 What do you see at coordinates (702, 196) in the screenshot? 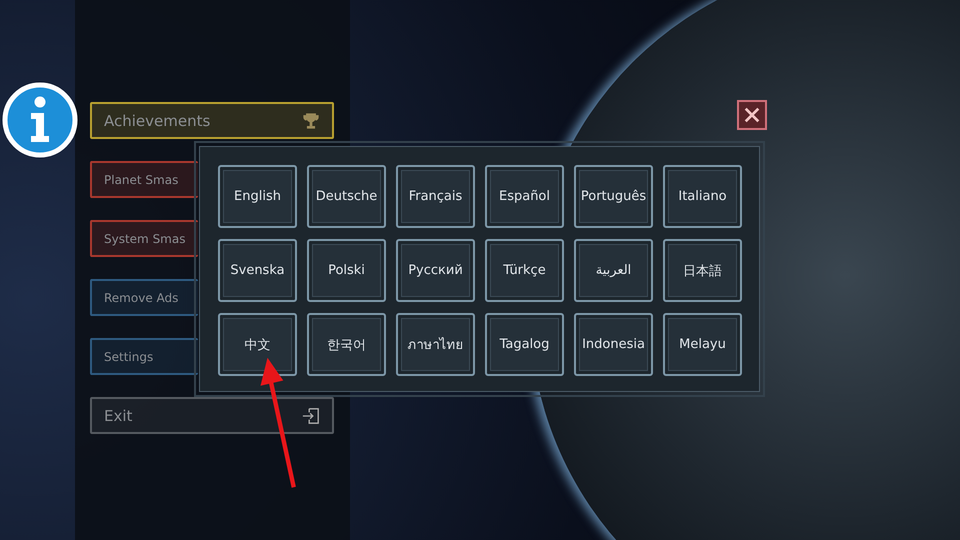
I see `language-button: Italiano` at bounding box center [702, 196].